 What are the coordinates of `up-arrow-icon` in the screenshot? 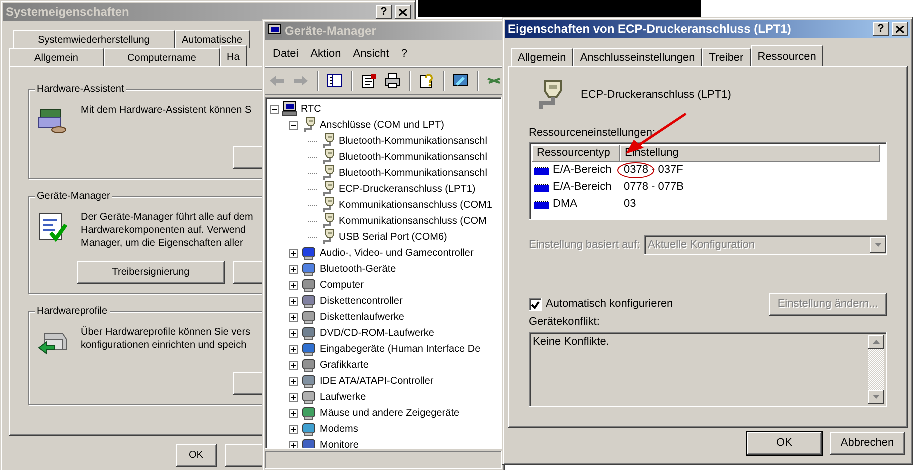 It's located at (876, 342).